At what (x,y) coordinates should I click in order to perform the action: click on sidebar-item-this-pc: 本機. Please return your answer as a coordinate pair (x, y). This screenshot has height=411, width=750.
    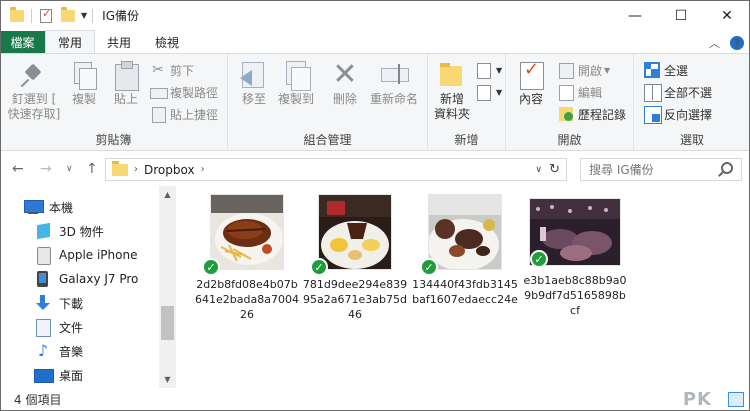
    Looking at the image, I should click on (48, 207).